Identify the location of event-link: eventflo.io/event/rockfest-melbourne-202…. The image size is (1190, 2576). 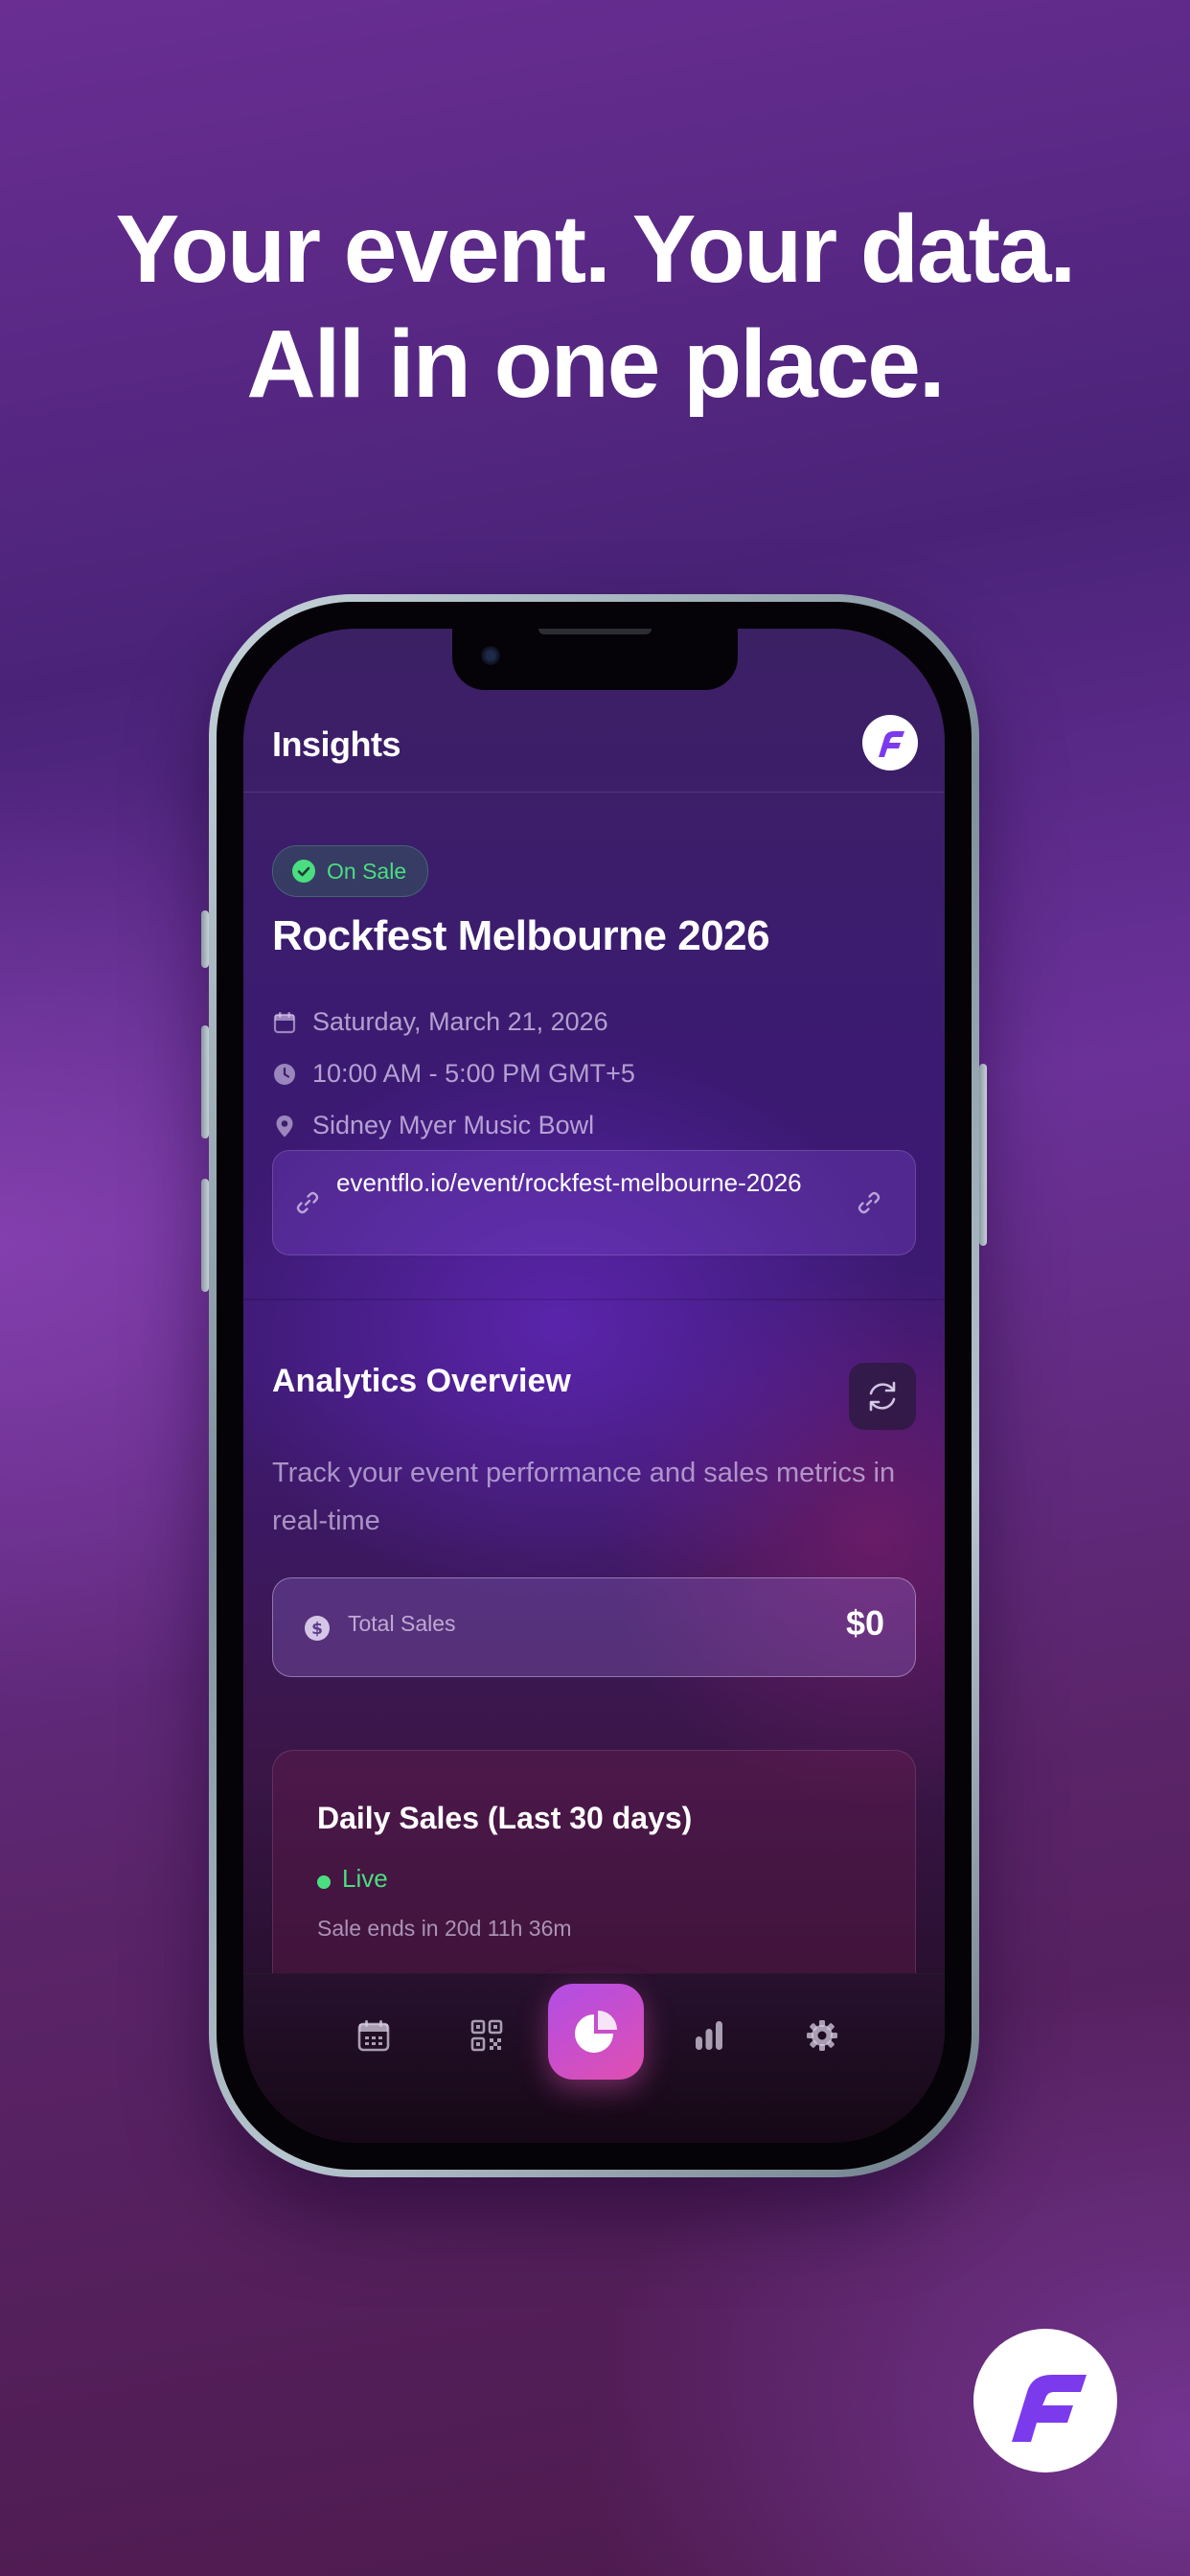
(575, 1182).